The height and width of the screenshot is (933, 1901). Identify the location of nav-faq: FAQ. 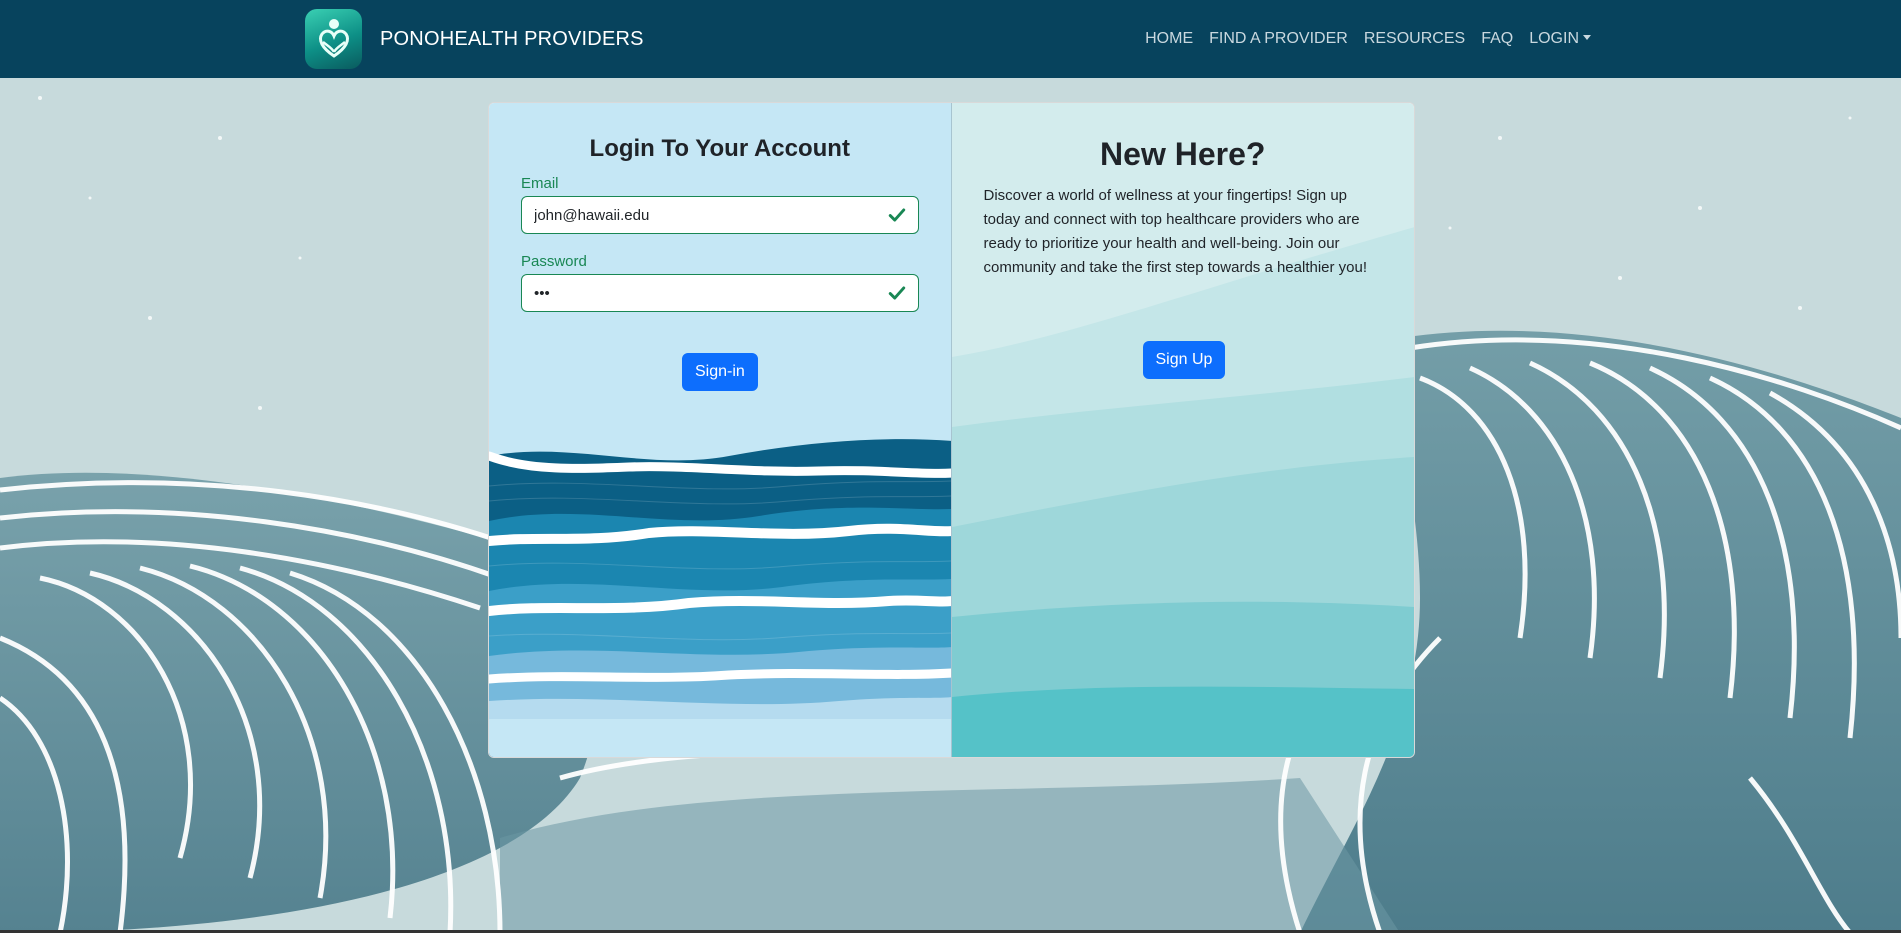
(1497, 39).